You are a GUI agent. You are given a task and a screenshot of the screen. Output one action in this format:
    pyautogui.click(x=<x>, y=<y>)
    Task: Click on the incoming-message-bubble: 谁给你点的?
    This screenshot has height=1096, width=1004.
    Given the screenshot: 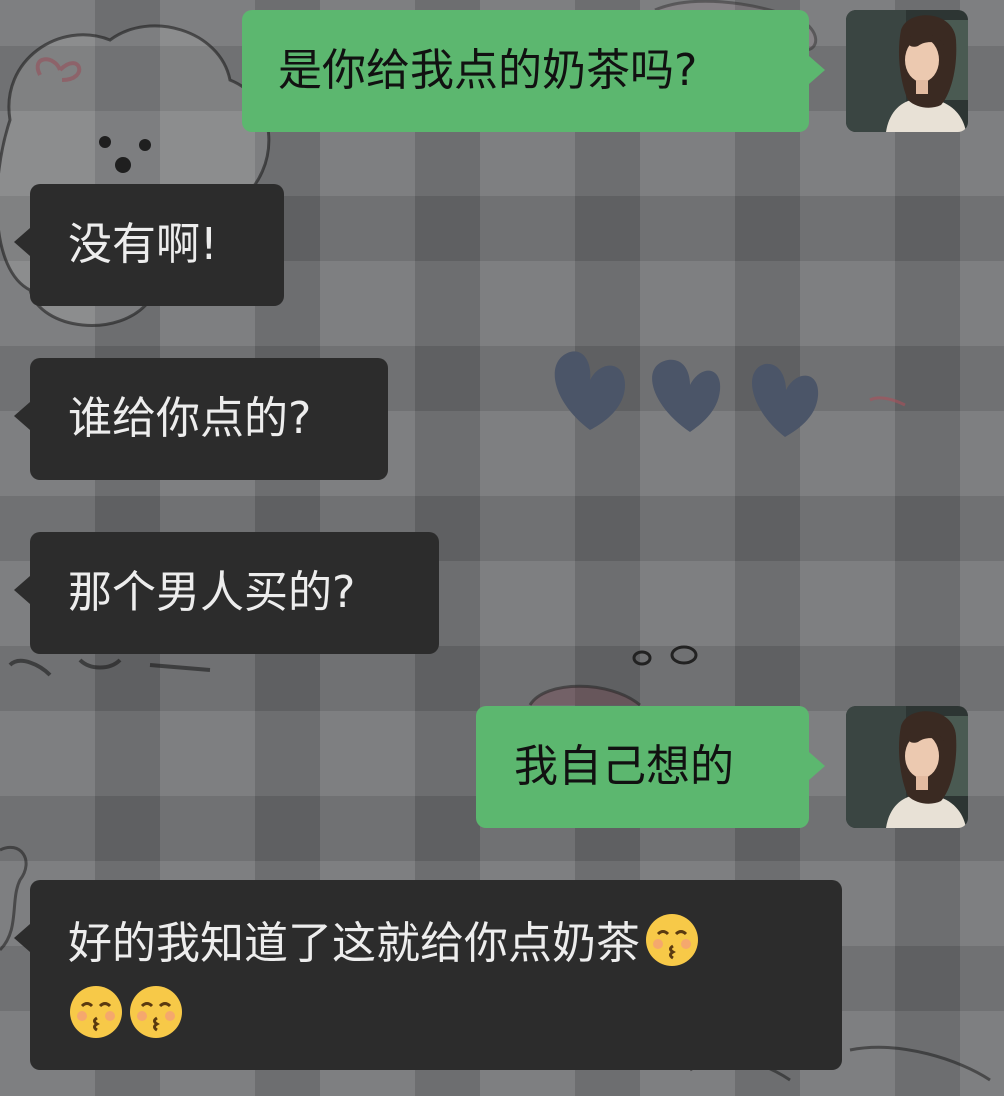 What is the action you would take?
    pyautogui.click(x=201, y=419)
    